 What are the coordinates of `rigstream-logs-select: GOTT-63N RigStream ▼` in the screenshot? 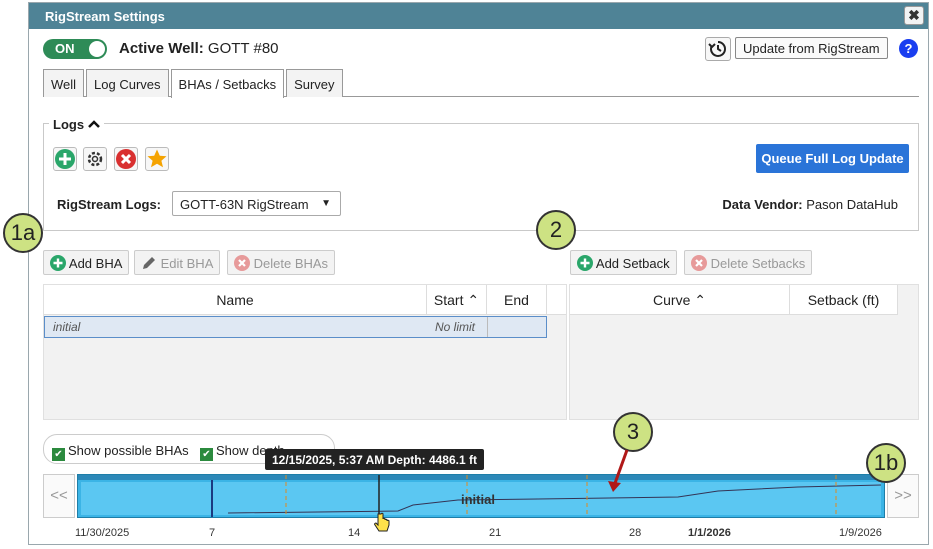 It's located at (256, 203).